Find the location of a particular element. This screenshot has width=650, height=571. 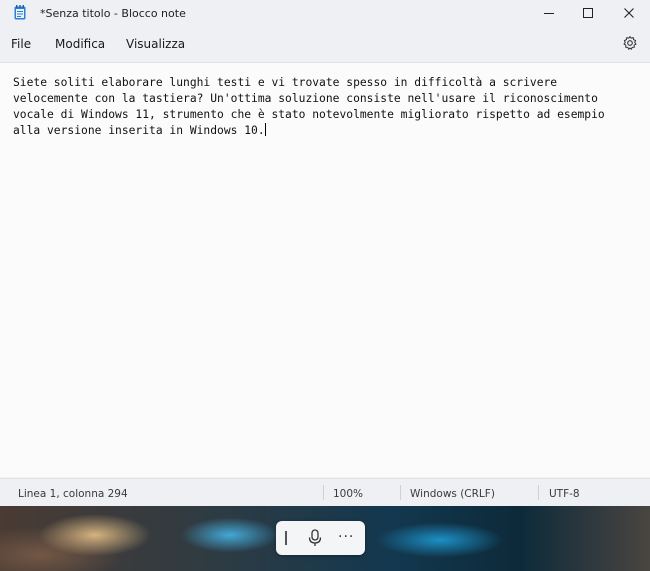

maximize-icon is located at coordinates (587, 12).